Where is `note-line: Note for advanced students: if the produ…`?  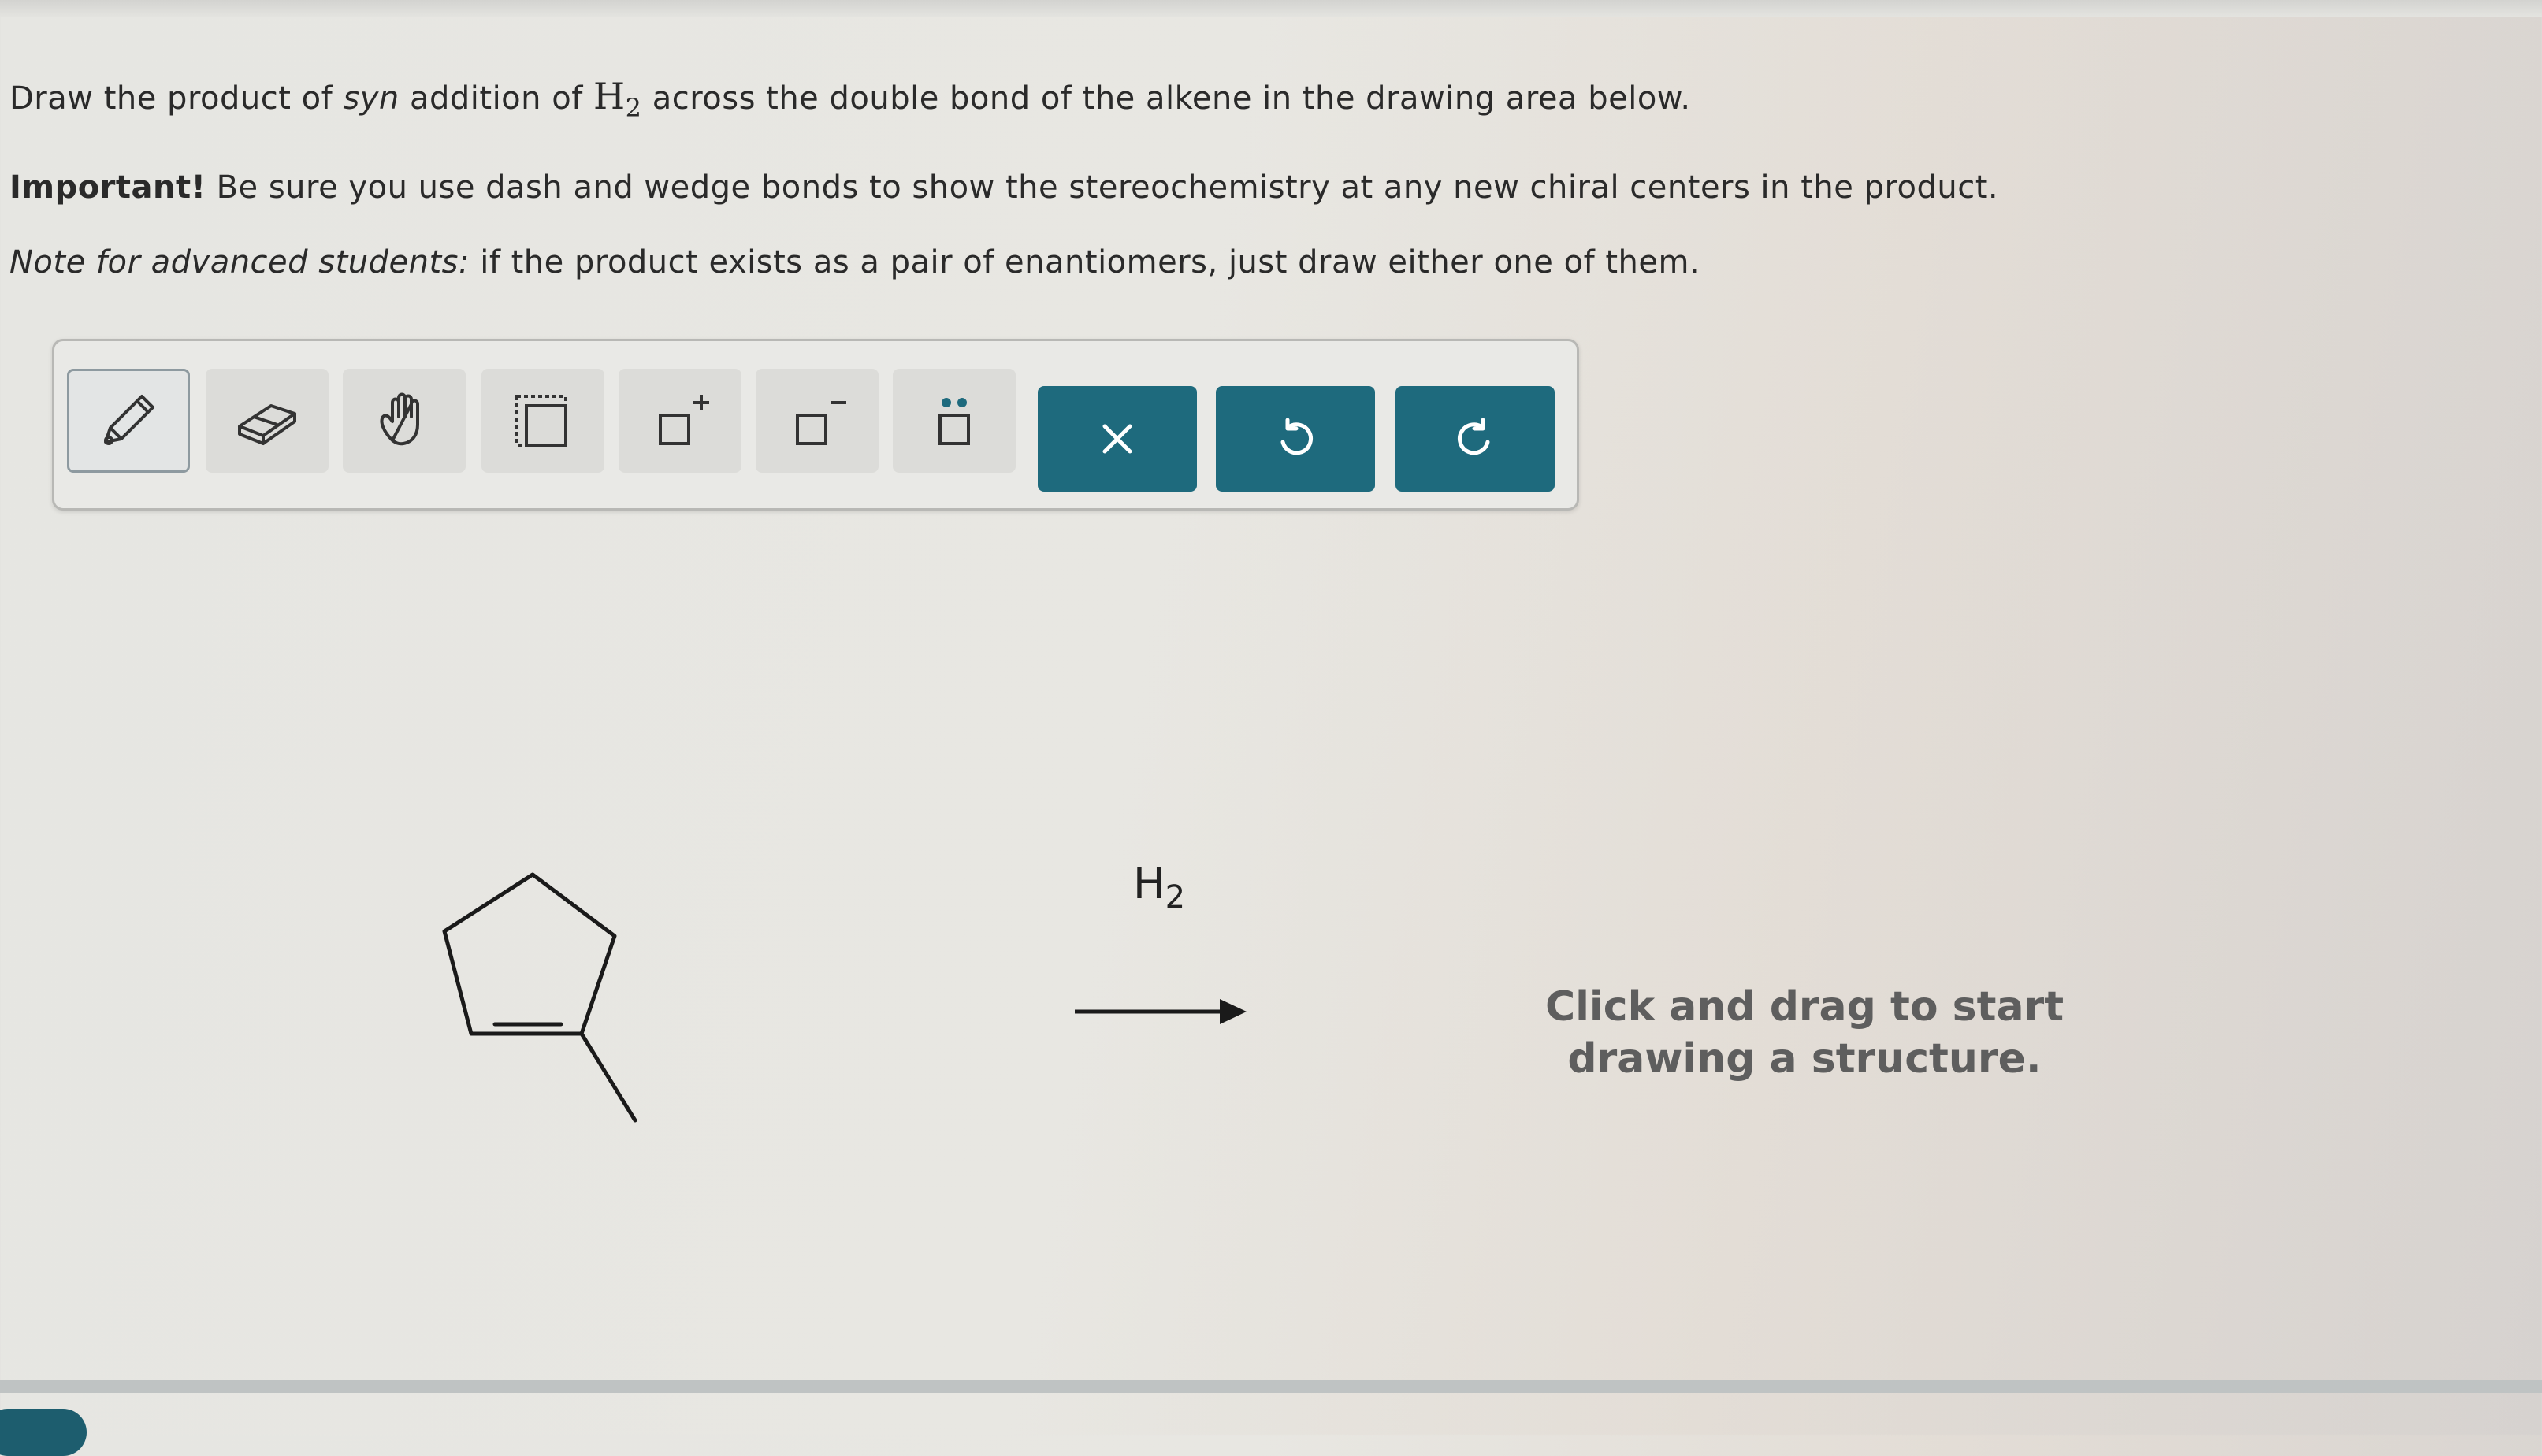
note-line: Note for advanced students: if the produ… is located at coordinates (855, 262).